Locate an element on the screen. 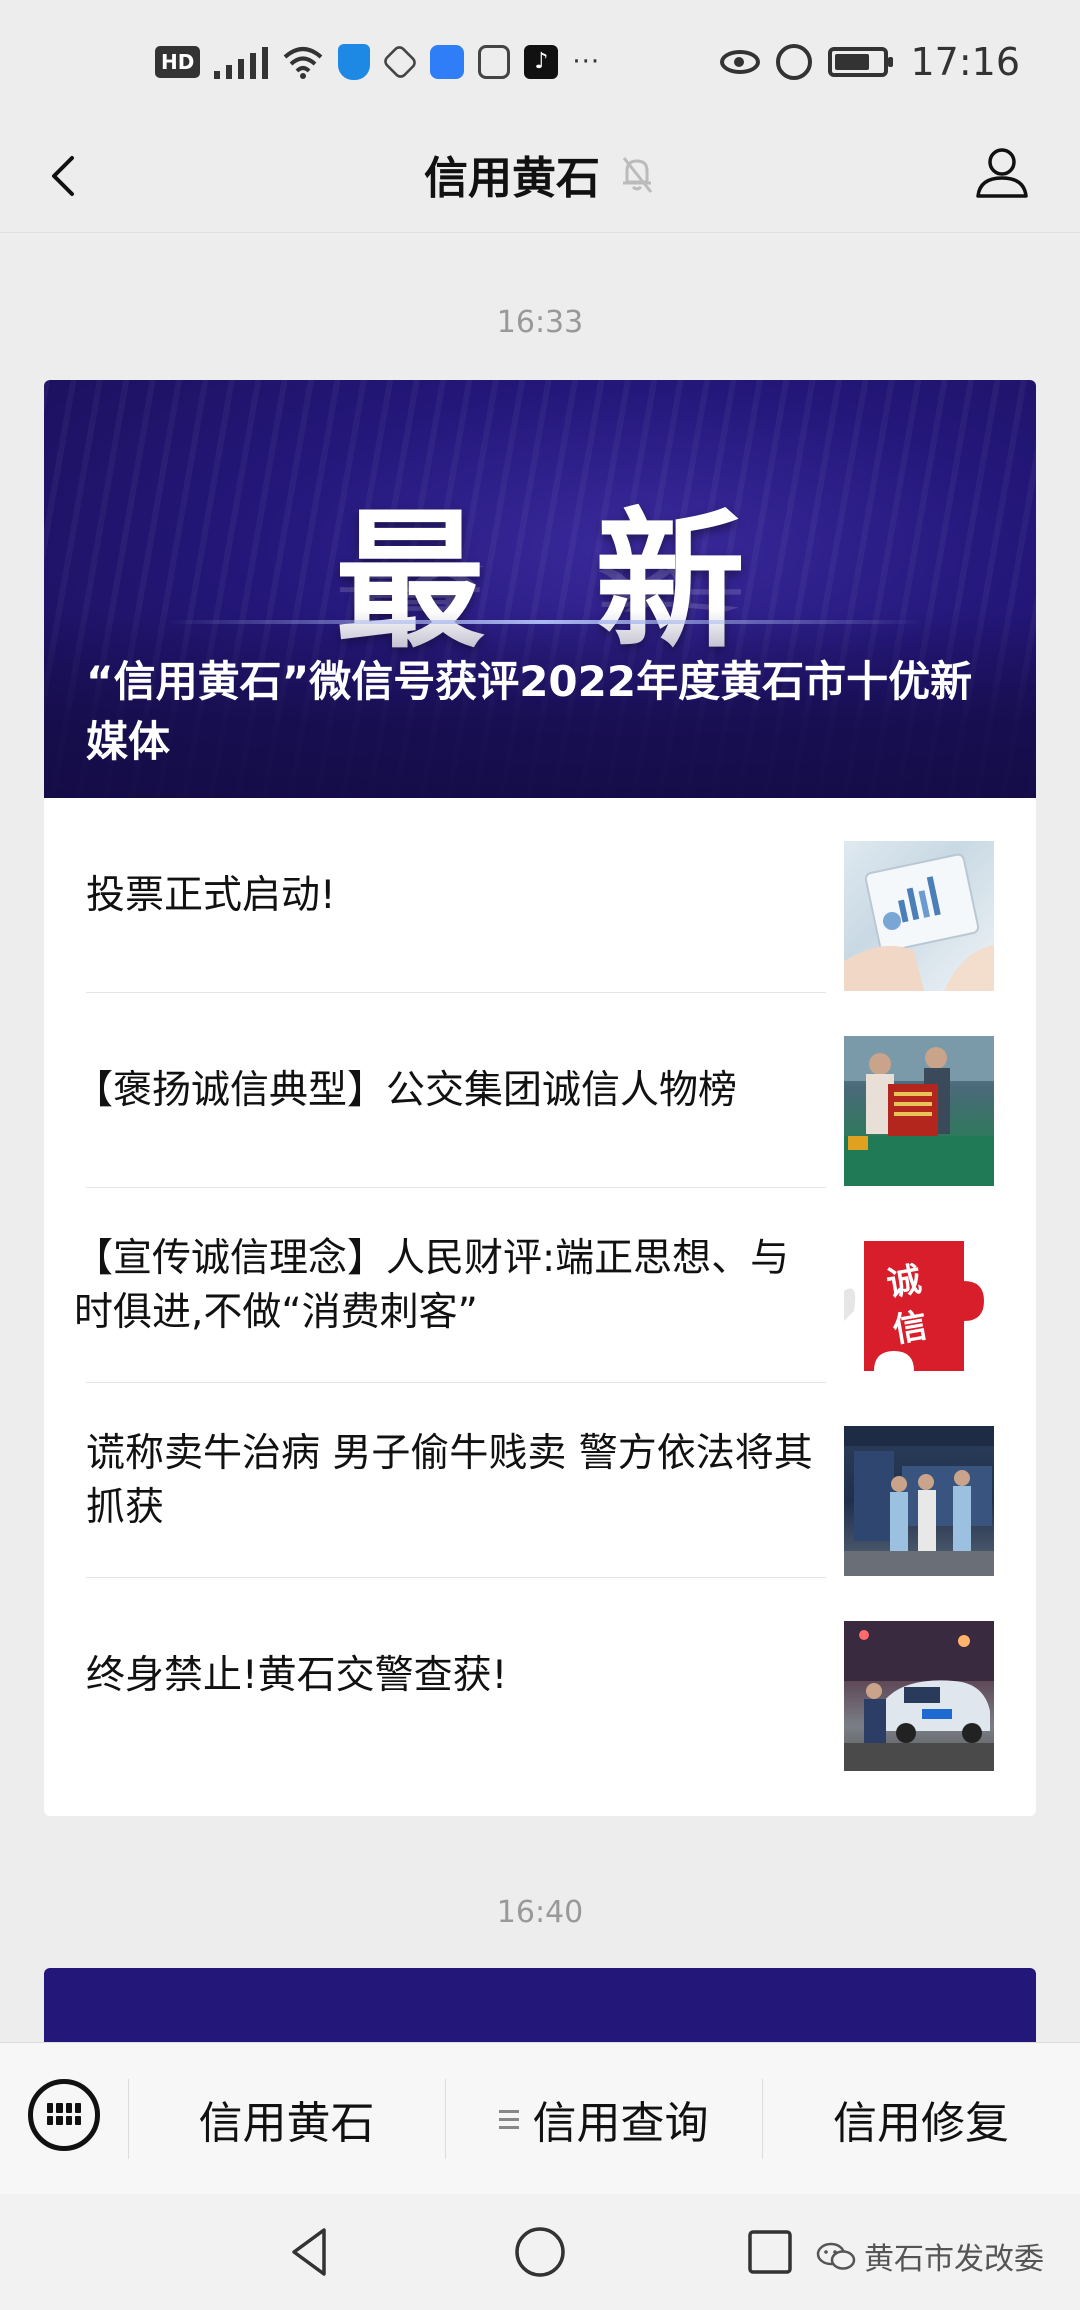 The image size is (1080, 2310). hand-icon is located at coordinates (494, 62).